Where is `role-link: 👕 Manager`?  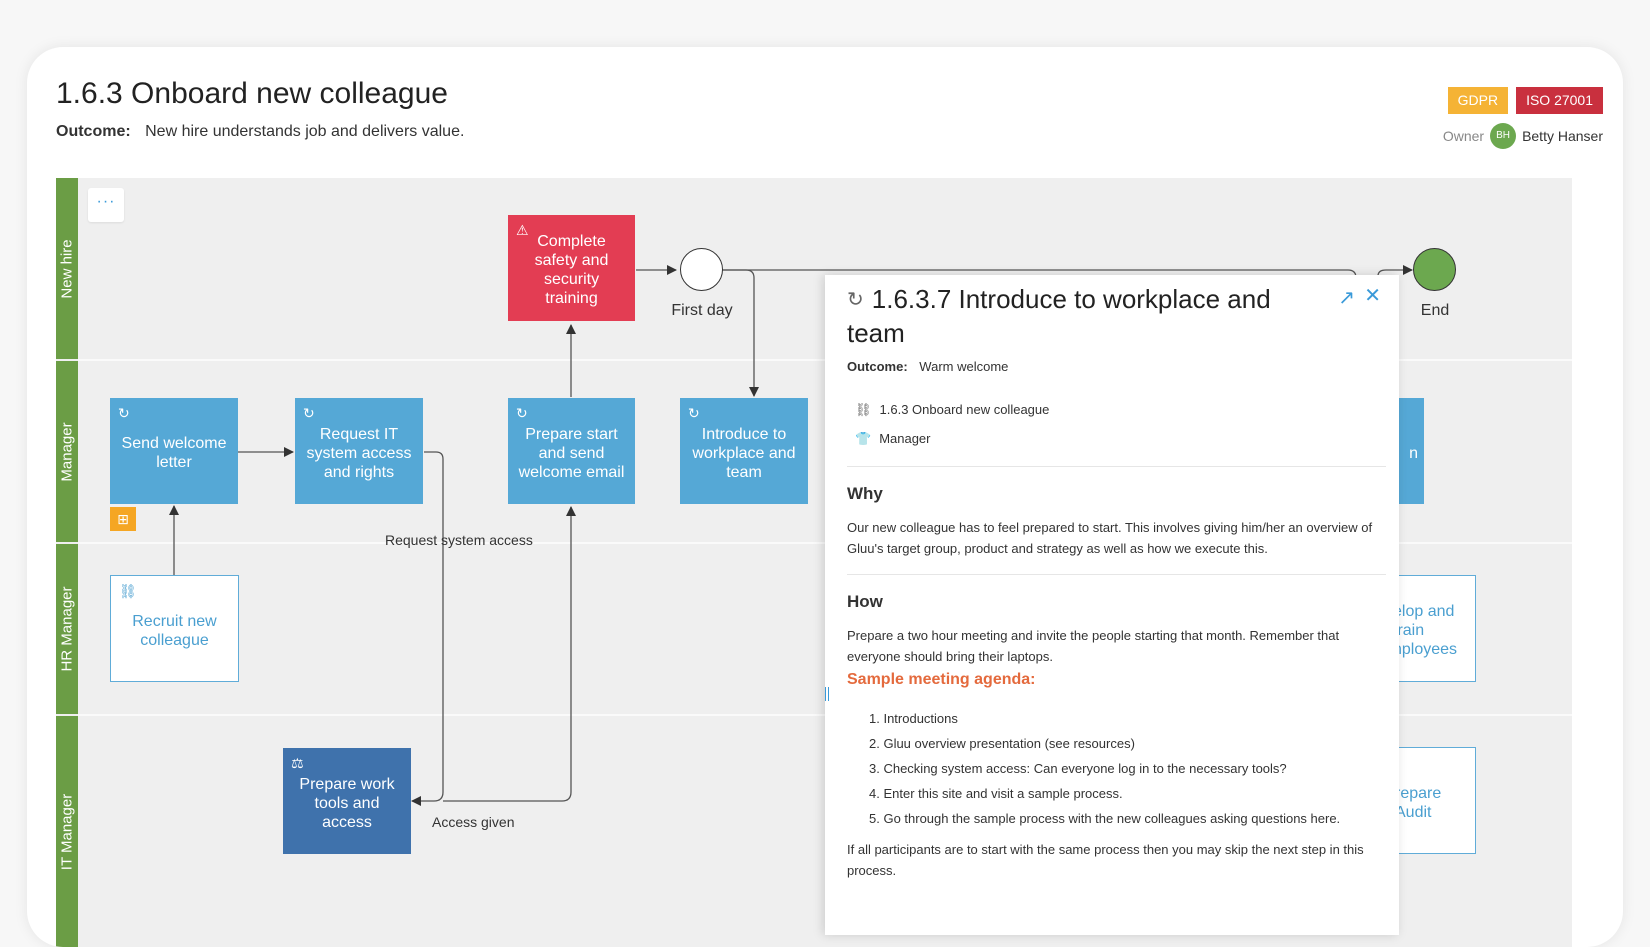
role-link: 👕 Manager is located at coordinates (893, 439).